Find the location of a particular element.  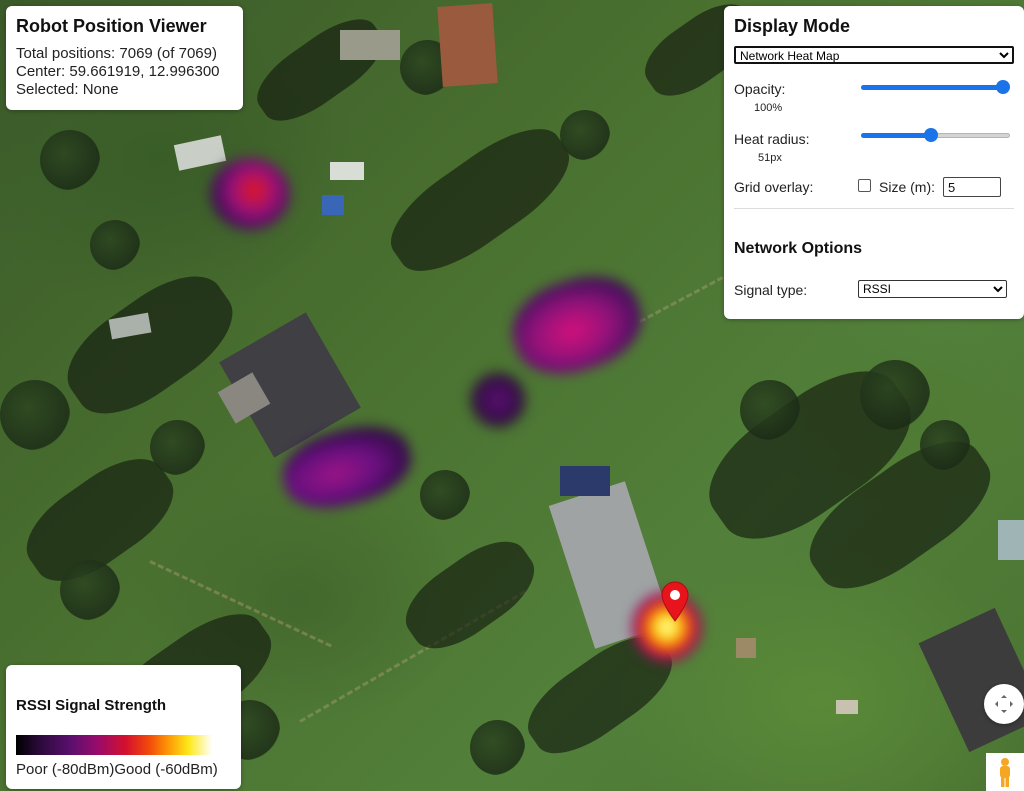

grid-size-input is located at coordinates (972, 187).